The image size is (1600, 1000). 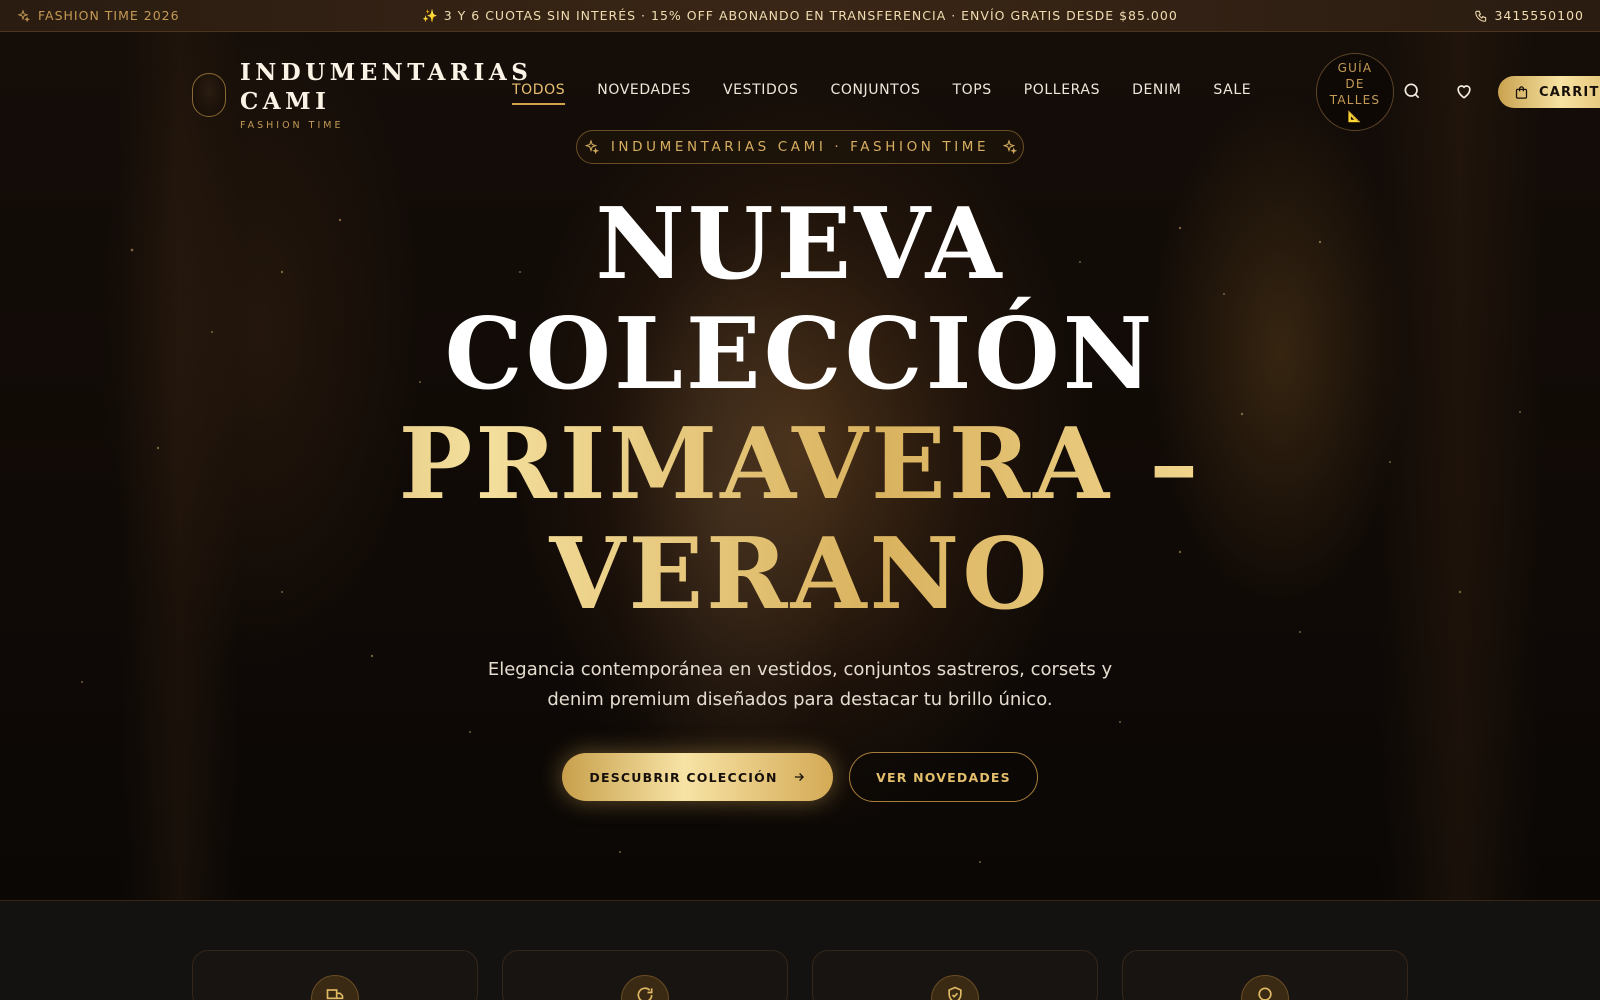 I want to click on chat-icon, so click(x=1265, y=993).